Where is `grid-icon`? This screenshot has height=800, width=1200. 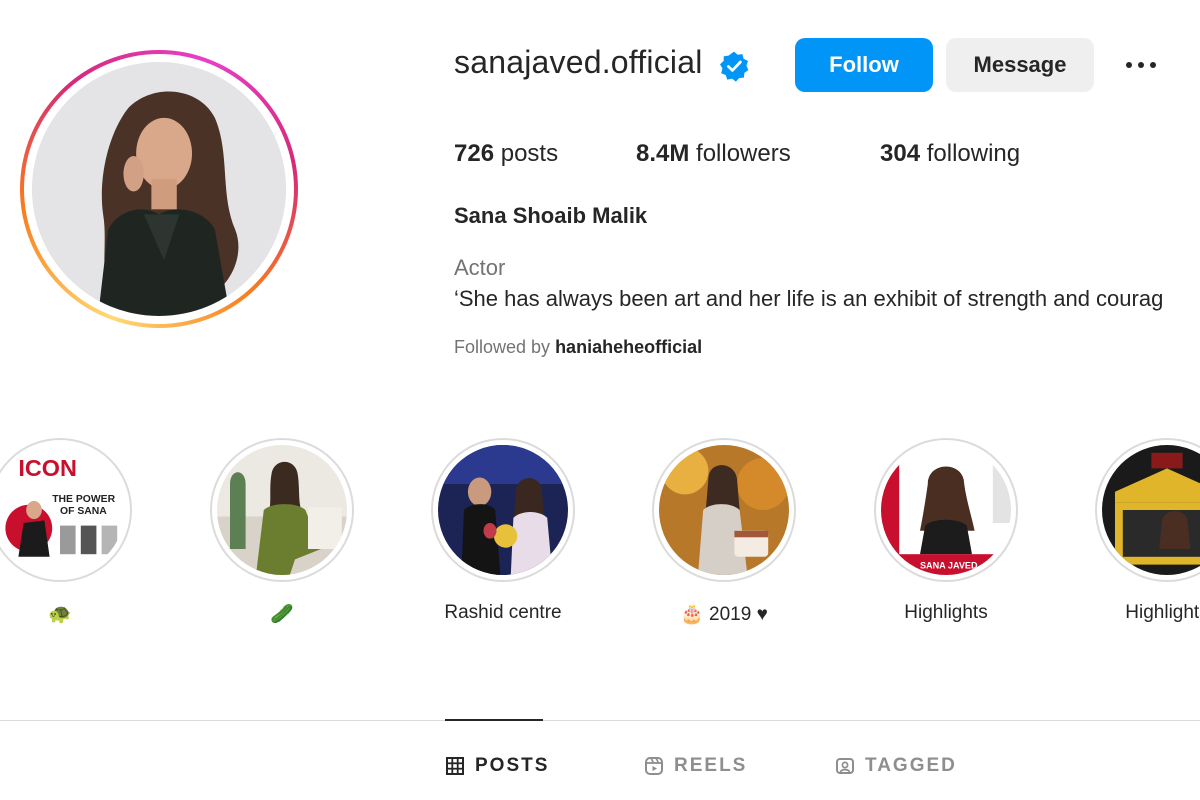
grid-icon is located at coordinates (455, 766).